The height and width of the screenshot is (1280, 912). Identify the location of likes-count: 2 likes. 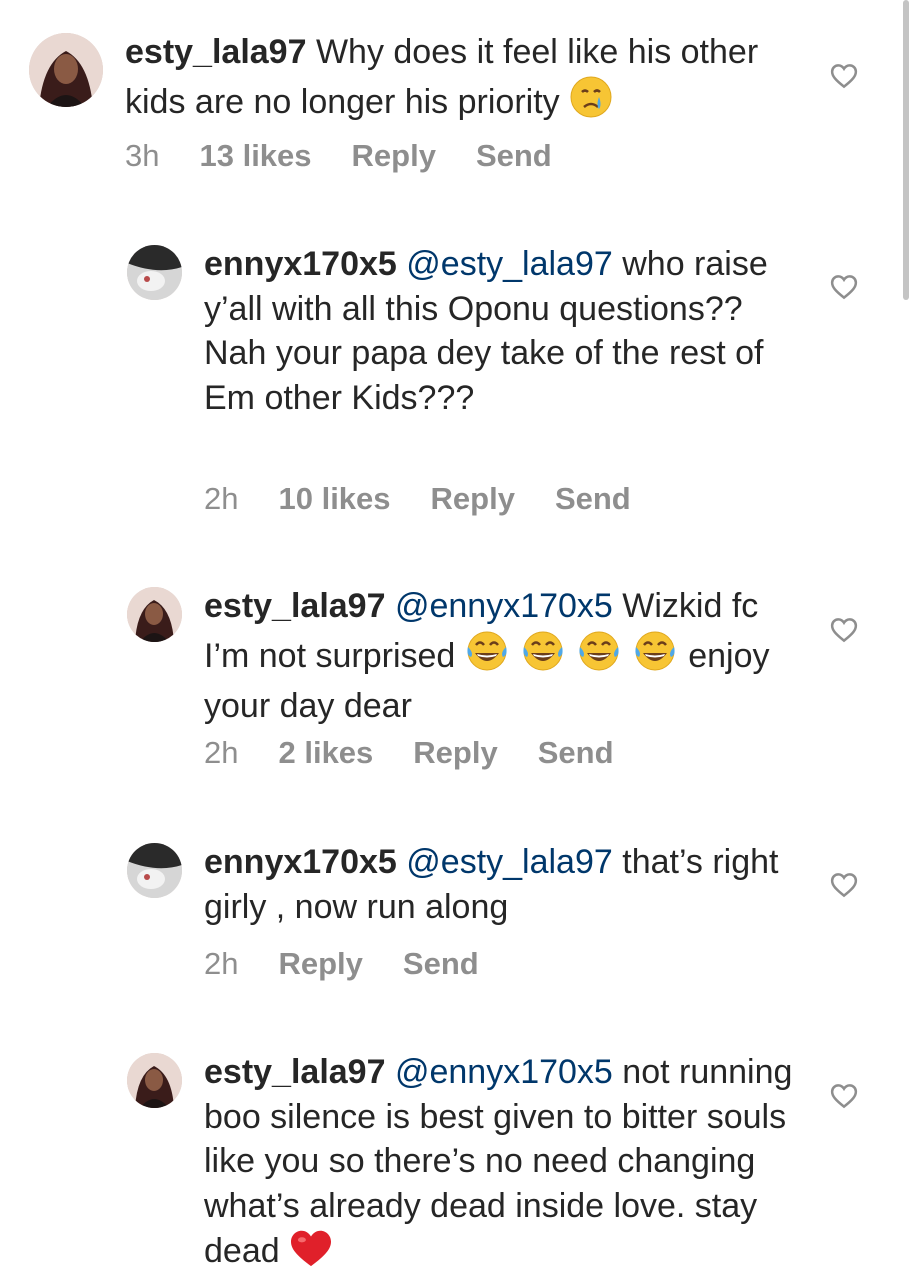
(325, 753).